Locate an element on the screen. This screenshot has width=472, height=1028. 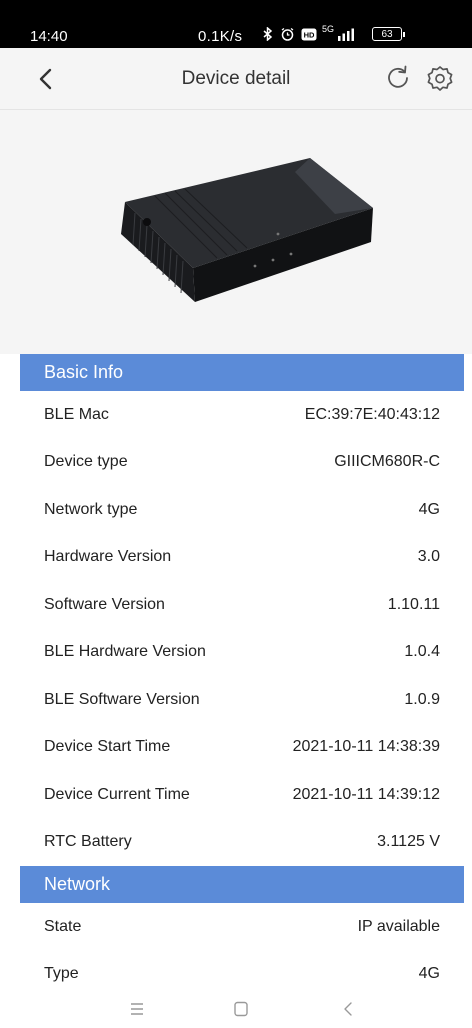
row-label: Hardware Version is located at coordinates (108, 556).